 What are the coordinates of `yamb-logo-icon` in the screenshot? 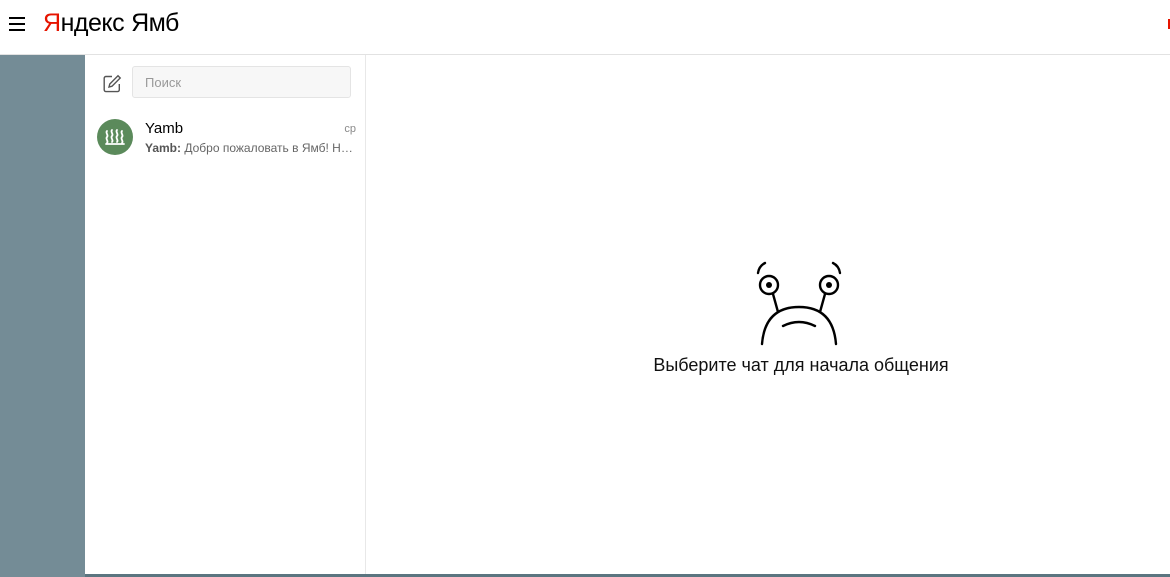 It's located at (115, 137).